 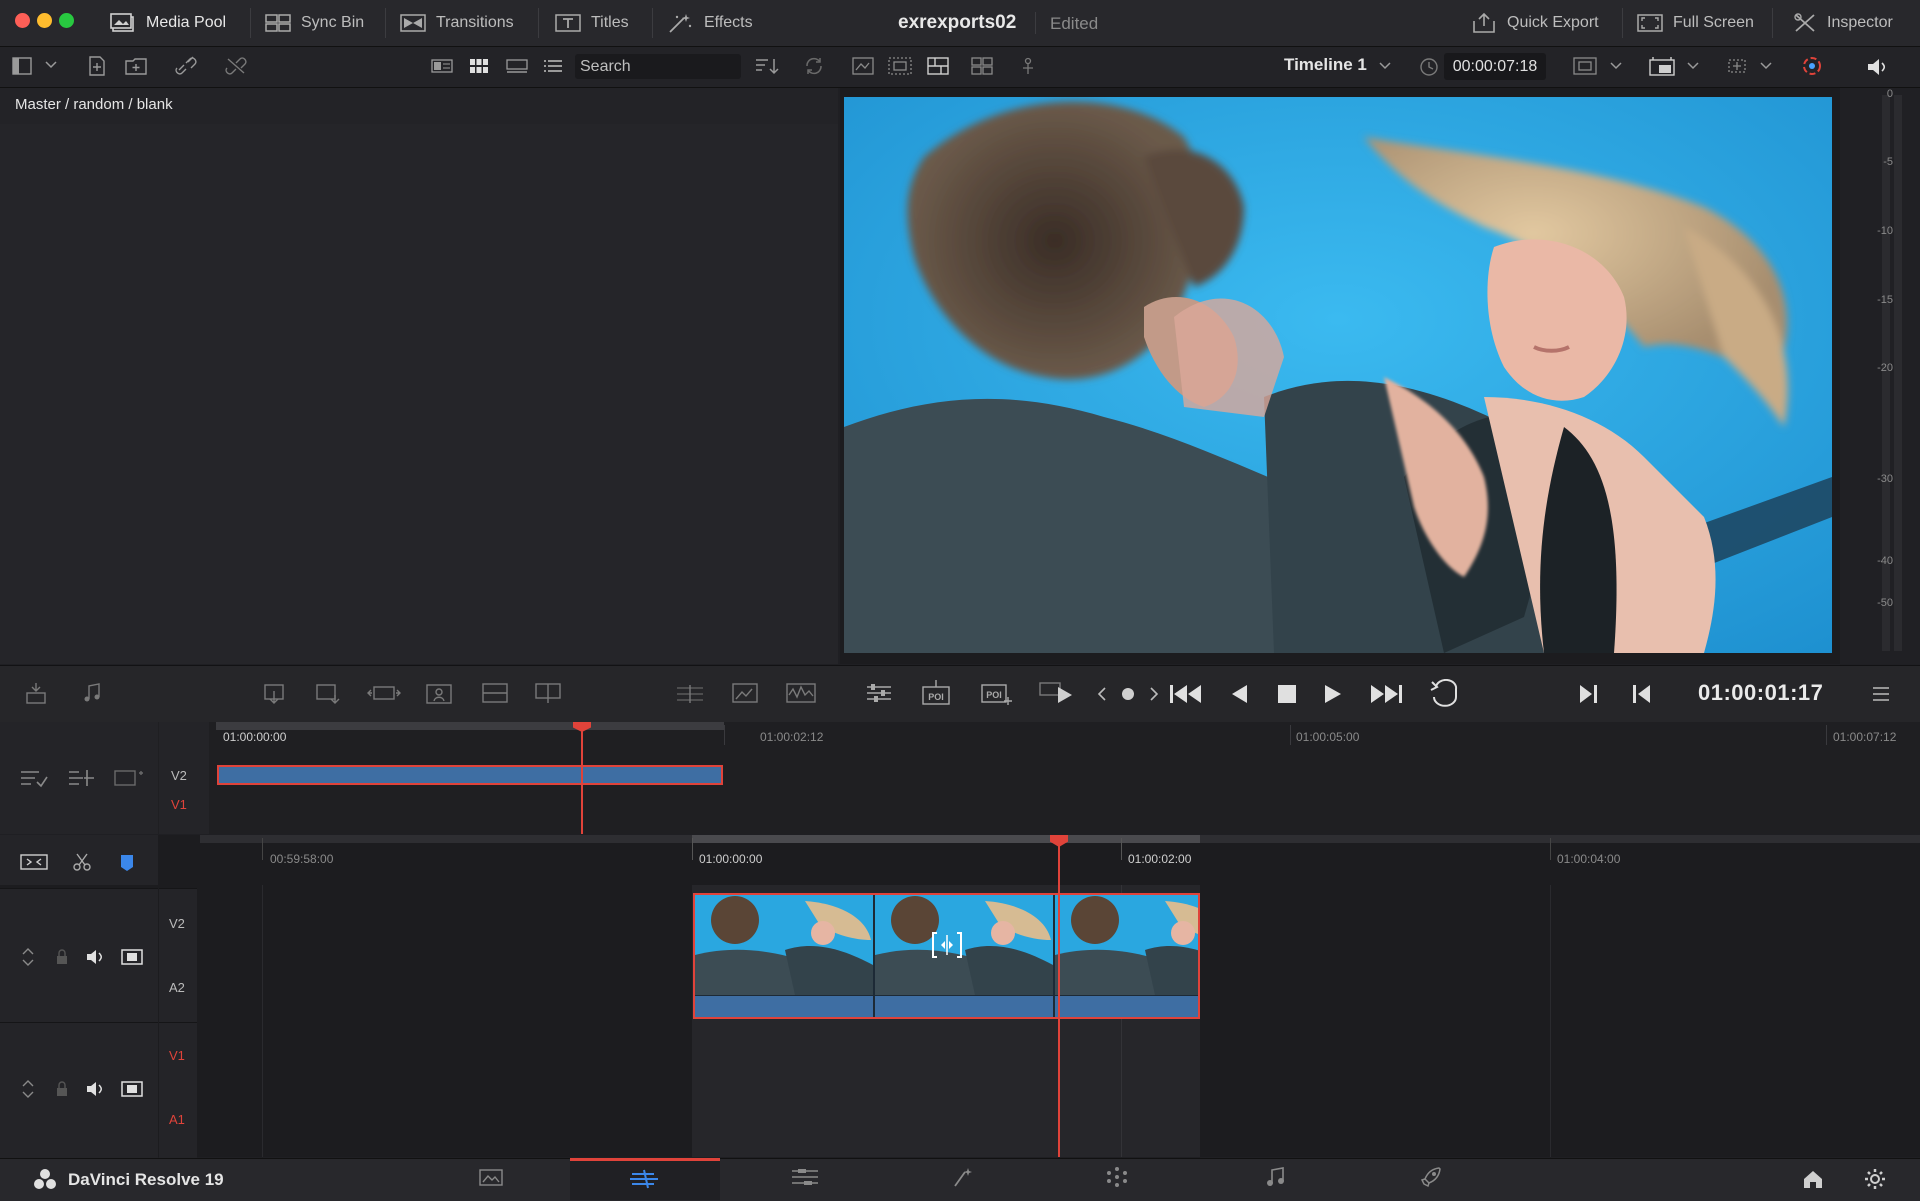 What do you see at coordinates (801, 693) in the screenshot?
I see `waveform-icon` at bounding box center [801, 693].